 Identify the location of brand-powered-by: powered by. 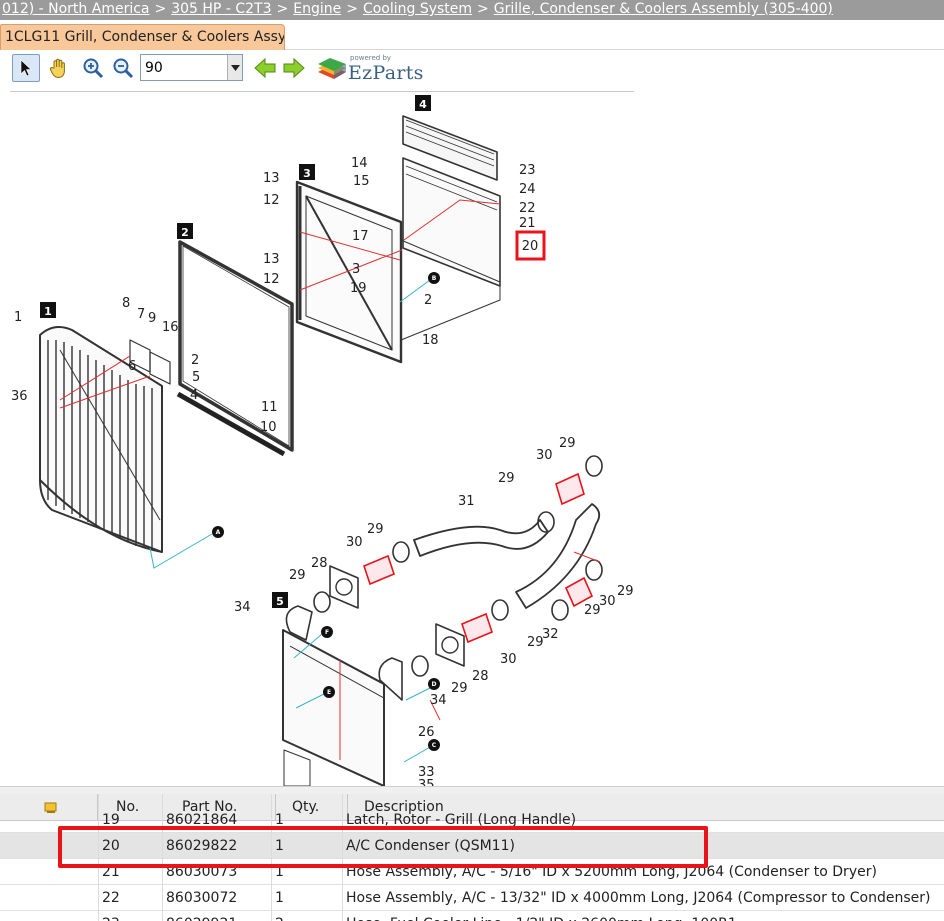
(371, 58).